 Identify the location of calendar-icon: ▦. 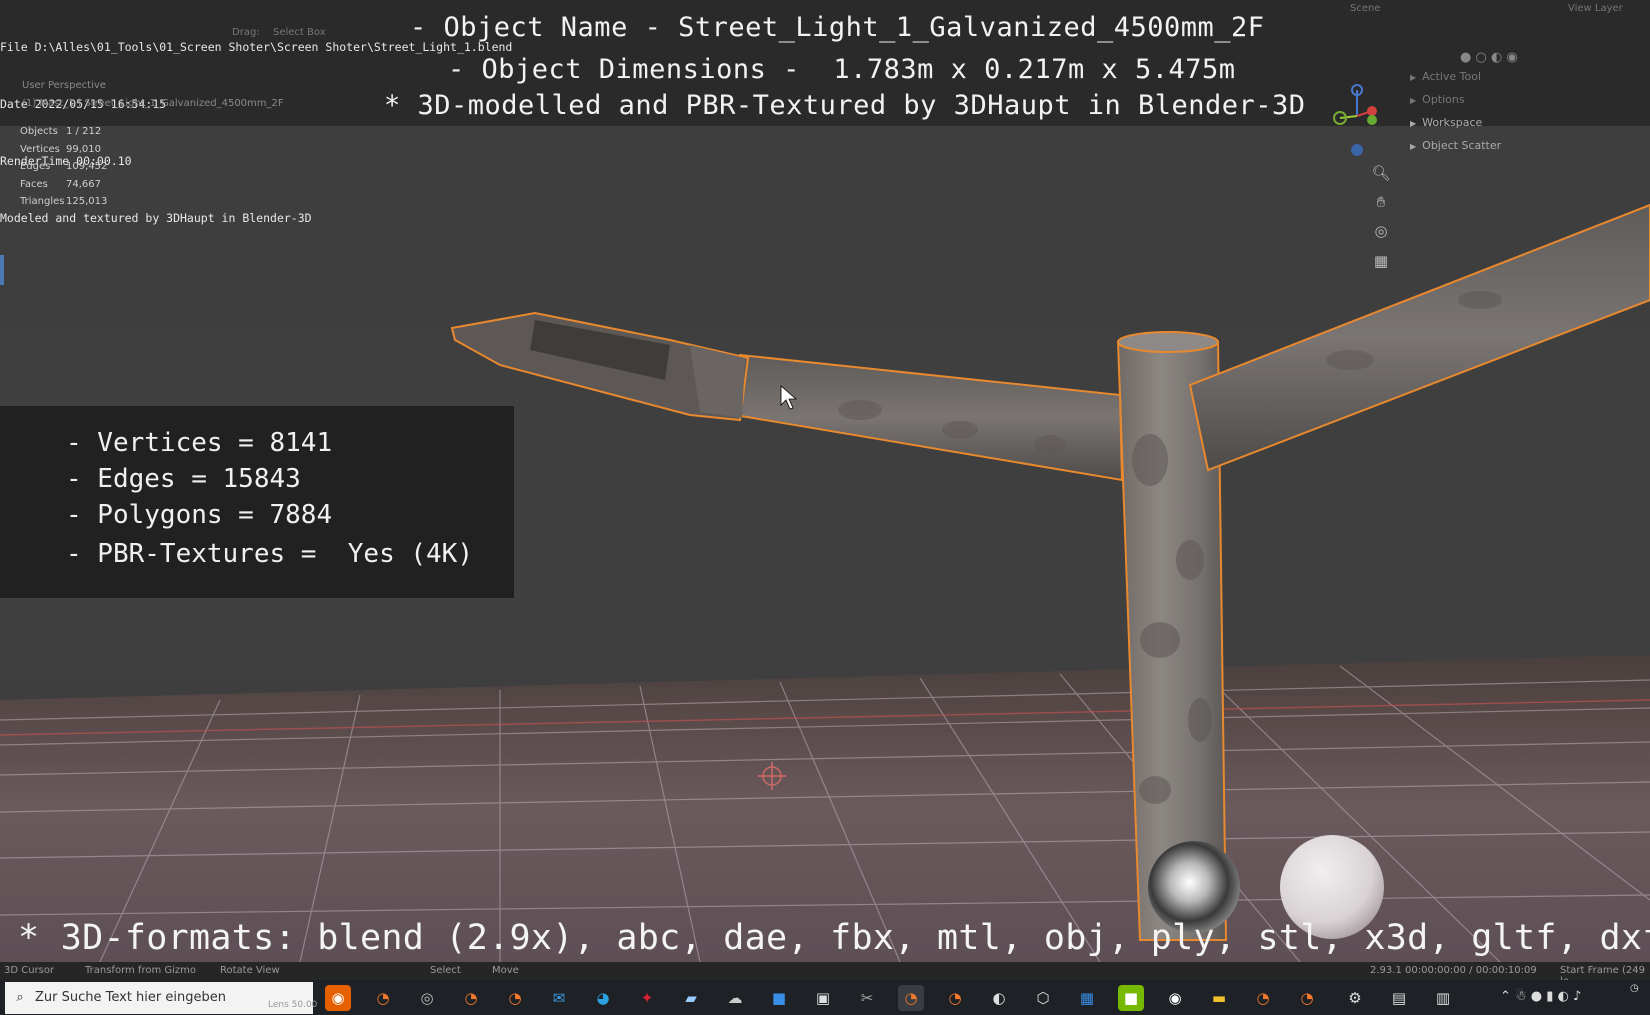
(1087, 998).